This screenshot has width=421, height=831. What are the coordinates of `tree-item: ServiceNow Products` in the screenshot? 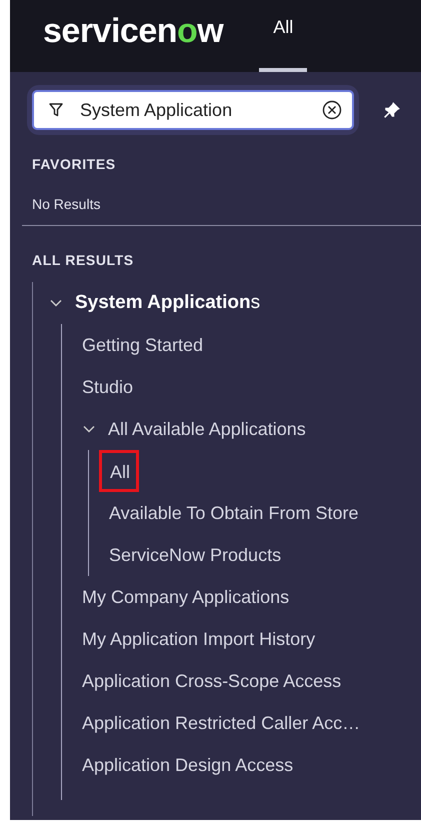 It's located at (255, 555).